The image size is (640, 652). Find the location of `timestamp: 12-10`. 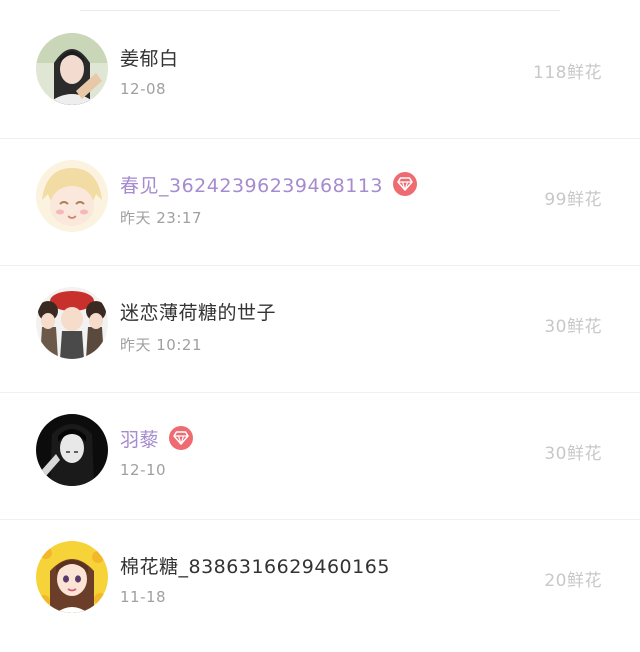

timestamp: 12-10 is located at coordinates (143, 470).